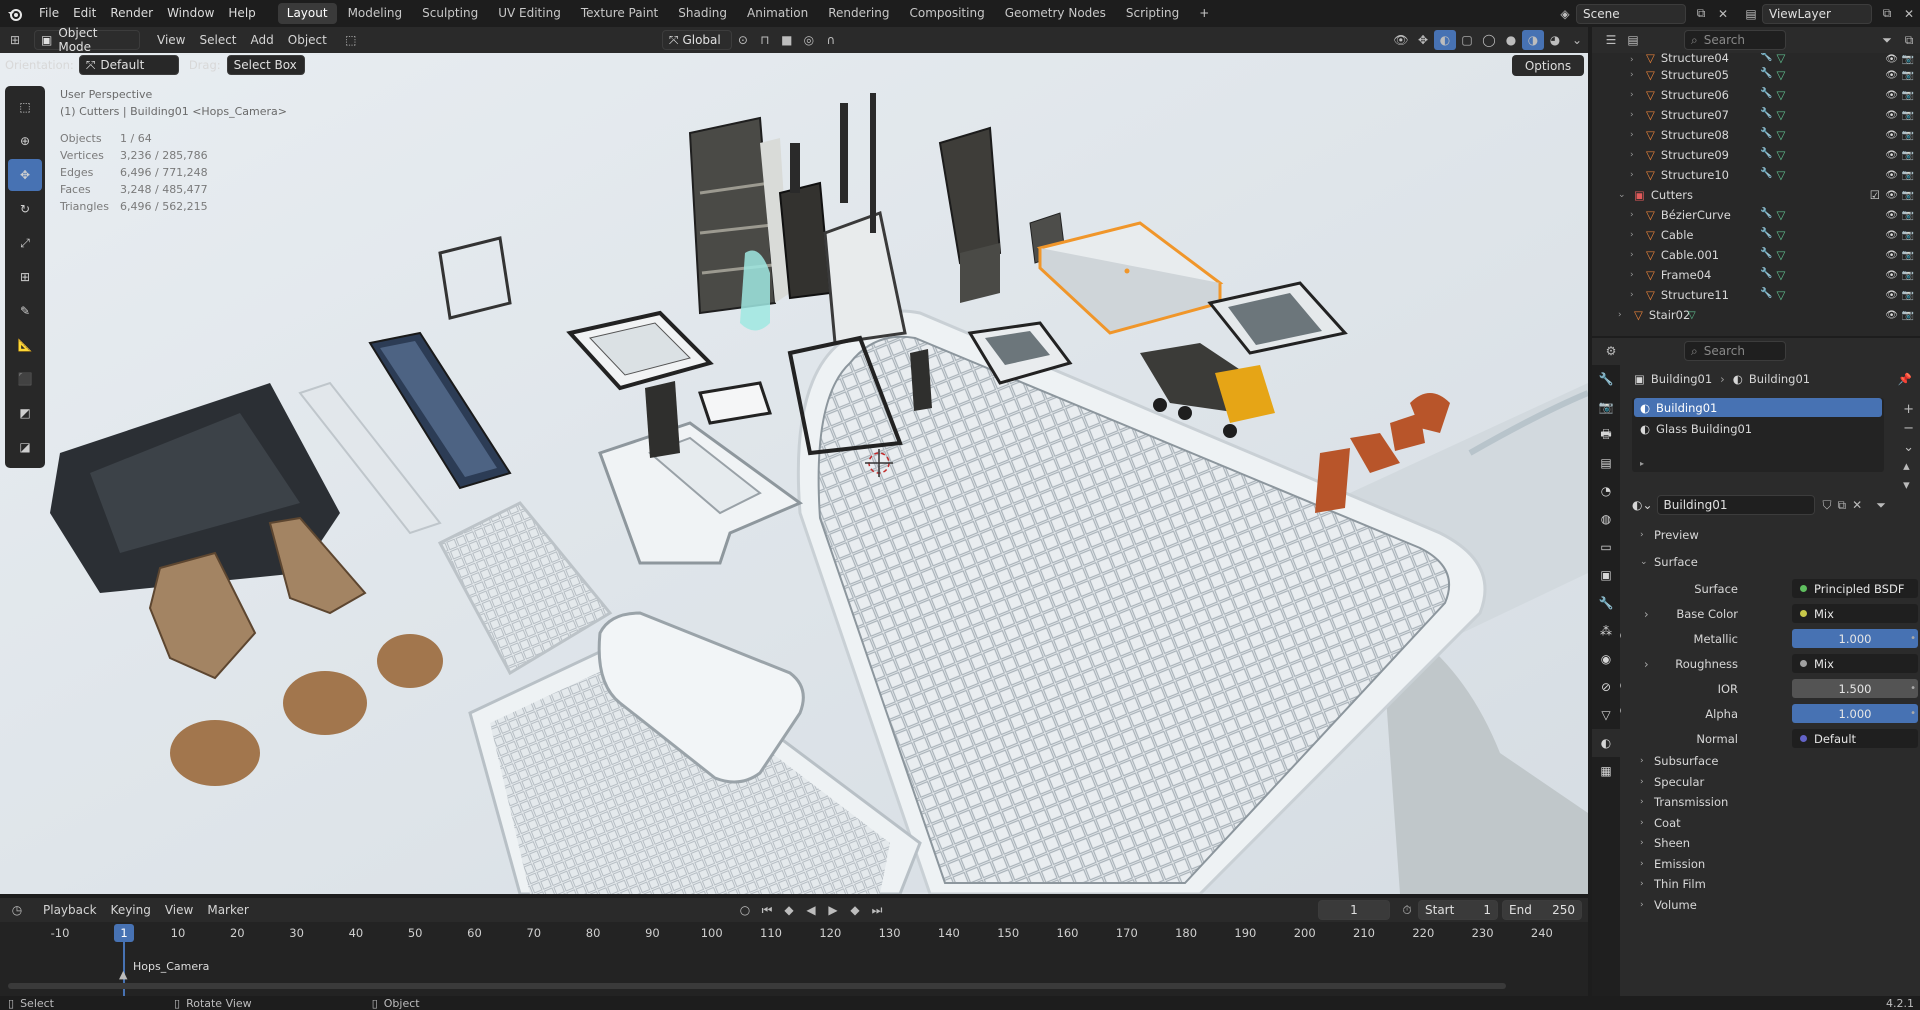 This screenshot has height=1010, width=1920. I want to click on start-frame-field: Start 1, so click(1458, 910).